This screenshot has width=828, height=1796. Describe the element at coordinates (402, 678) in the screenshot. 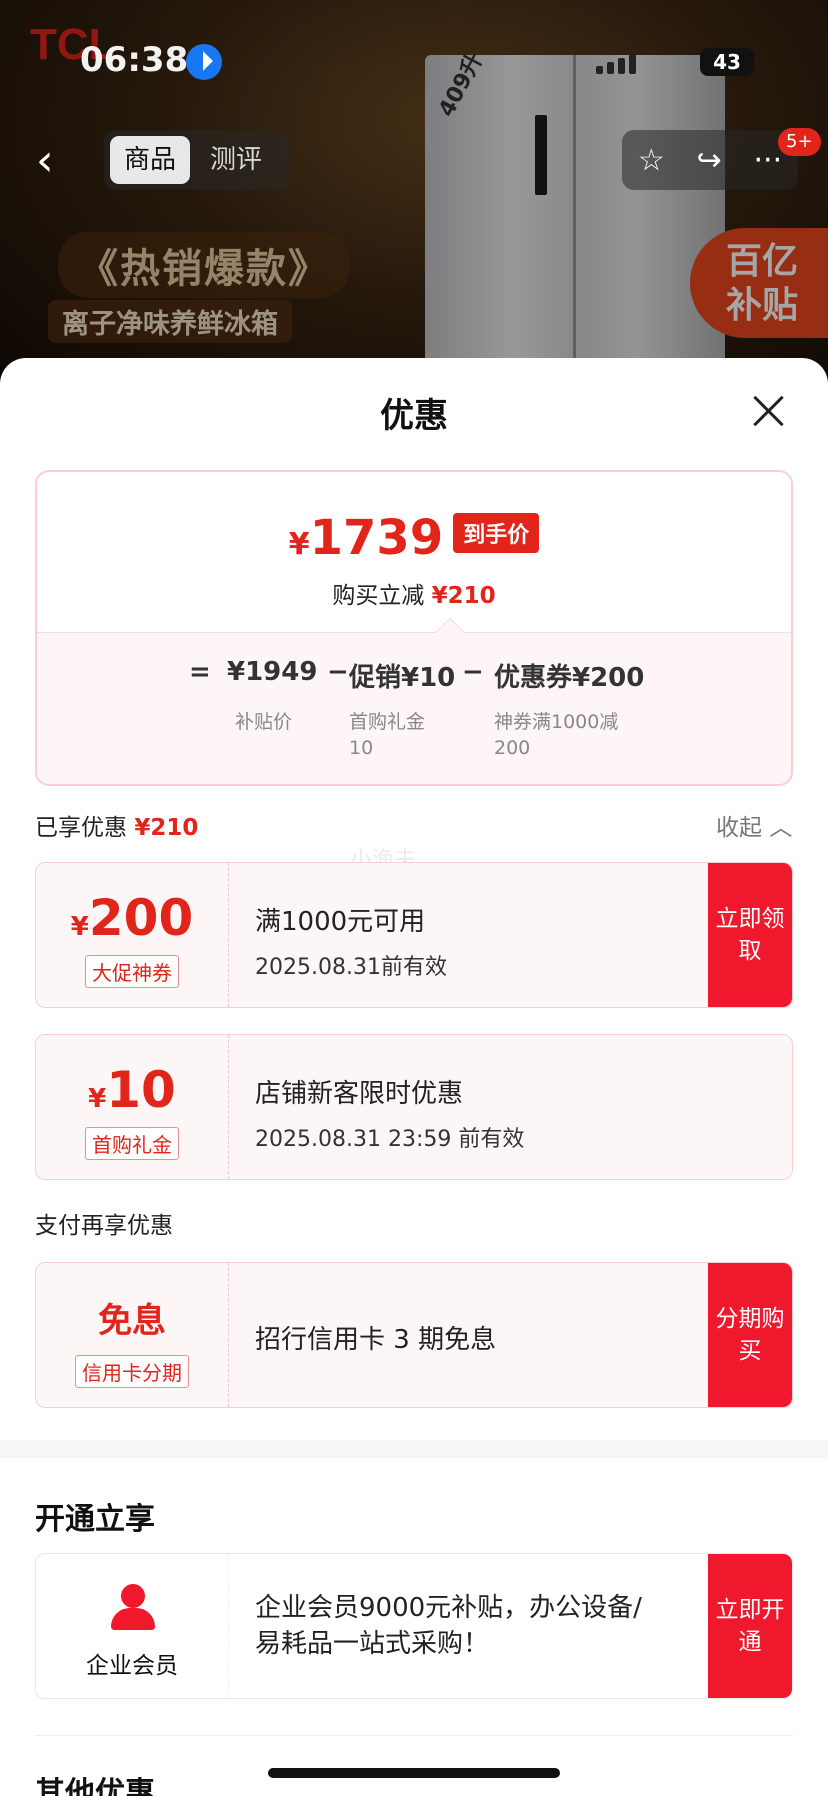

I see `promo-amount: 促销¥10` at that location.